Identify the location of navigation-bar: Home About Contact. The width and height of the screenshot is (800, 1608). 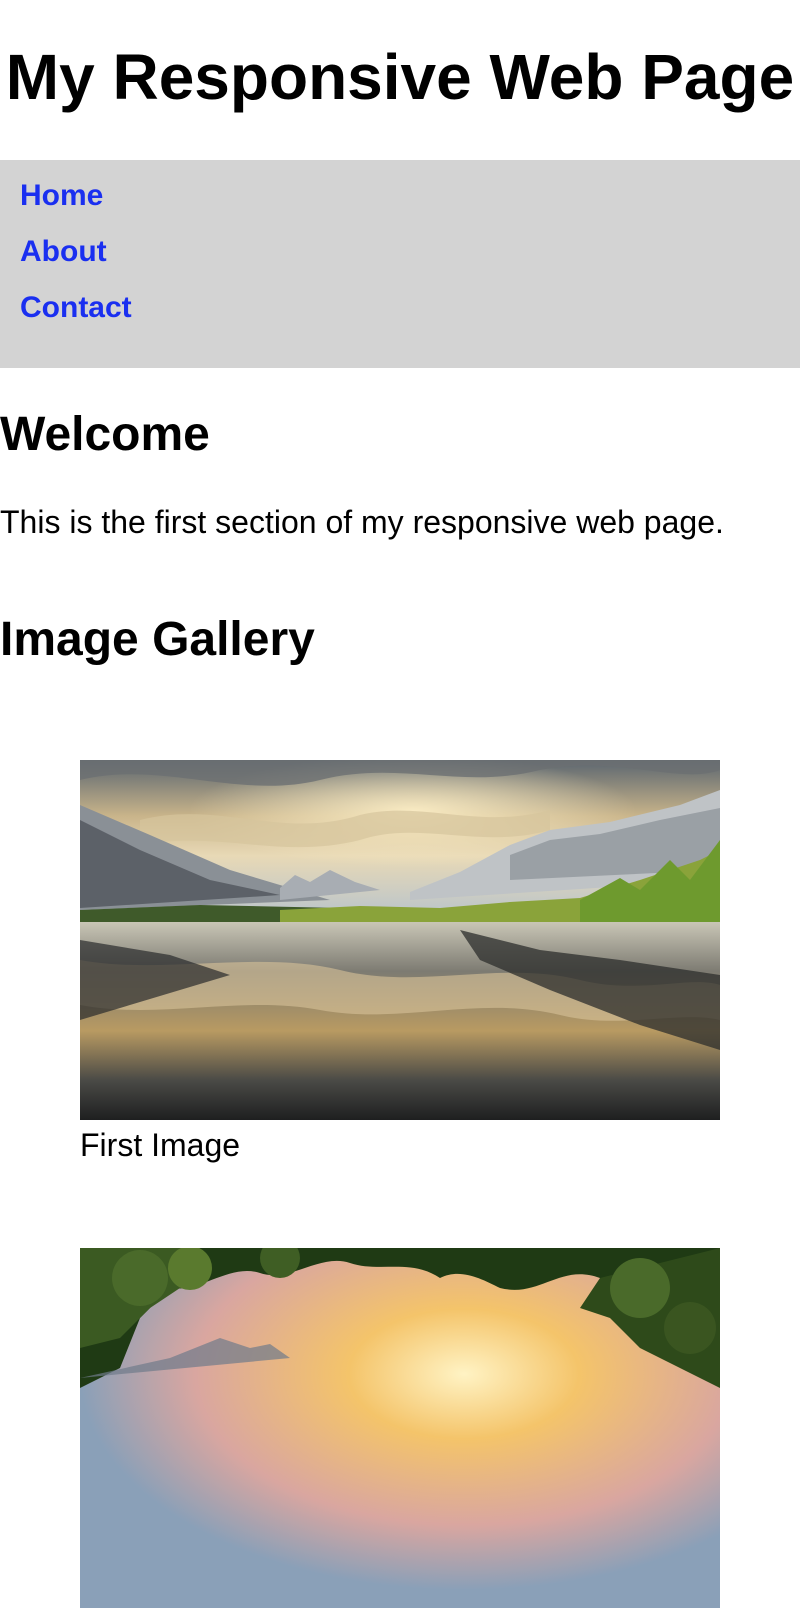
(400, 264).